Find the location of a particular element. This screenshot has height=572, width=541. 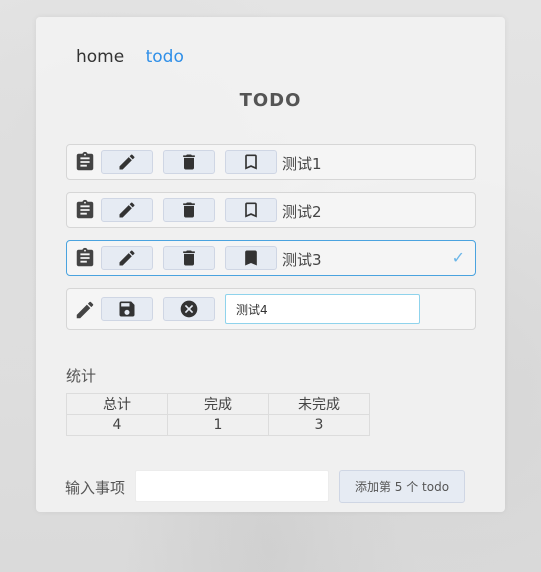

save-button is located at coordinates (127, 309).